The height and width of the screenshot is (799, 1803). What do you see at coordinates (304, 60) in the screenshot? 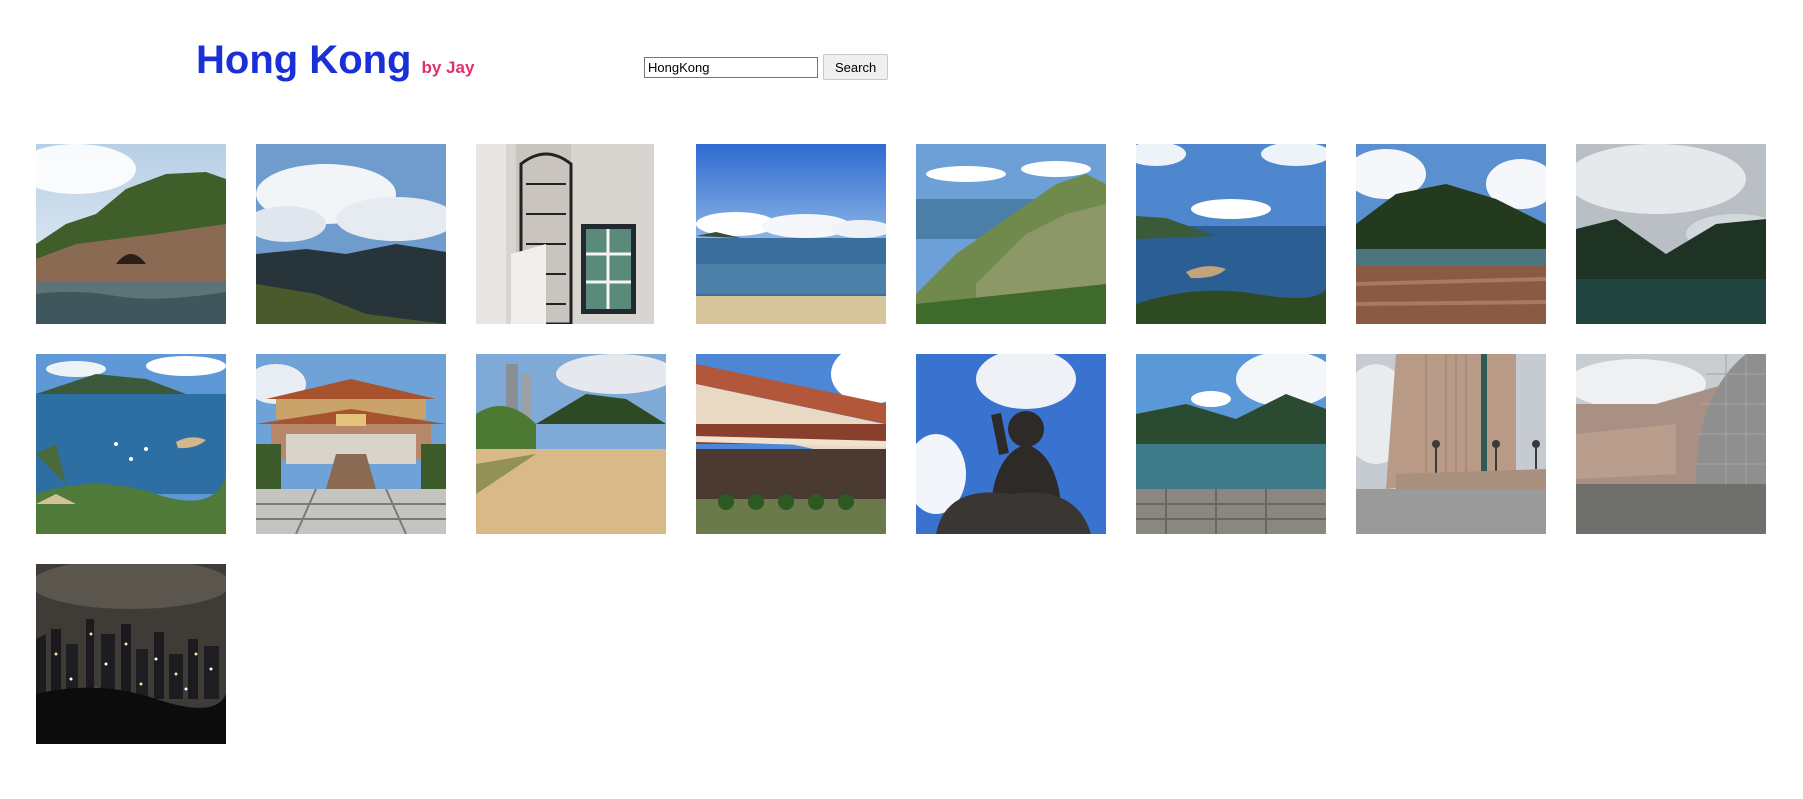
I see `page-title: Hong Kong` at bounding box center [304, 60].